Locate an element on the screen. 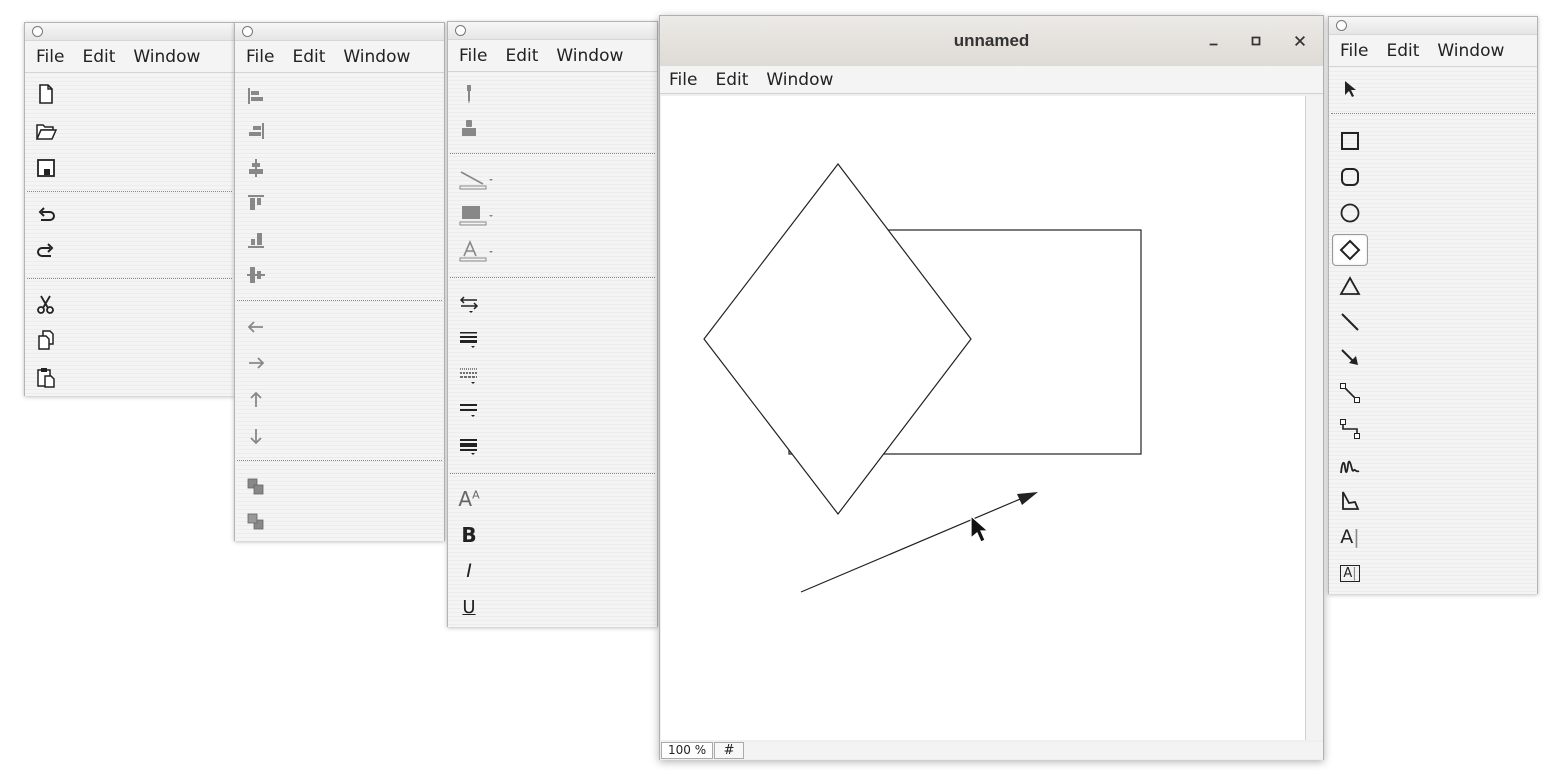 The width and height of the screenshot is (1561, 782). text-tool-label: A| is located at coordinates (1349, 537).